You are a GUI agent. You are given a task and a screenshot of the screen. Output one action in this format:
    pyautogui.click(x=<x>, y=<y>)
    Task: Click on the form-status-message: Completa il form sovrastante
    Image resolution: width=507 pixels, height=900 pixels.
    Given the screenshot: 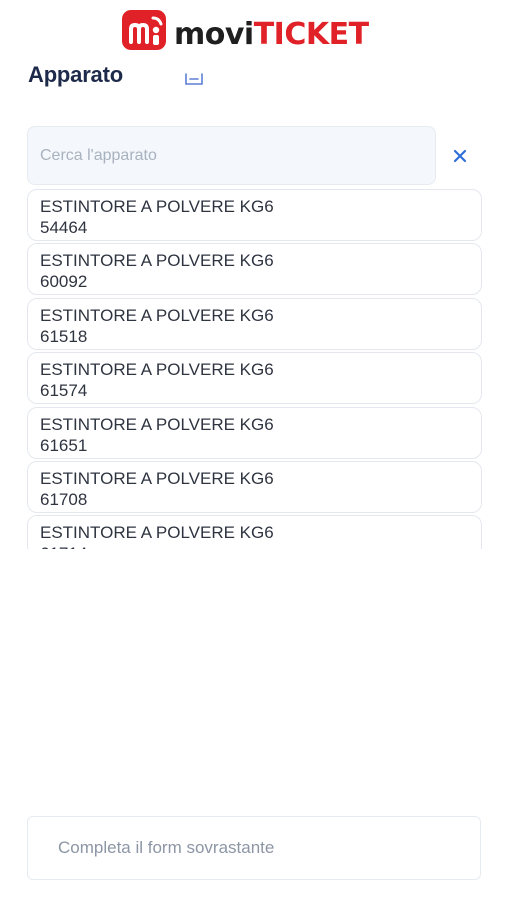 What is the action you would take?
    pyautogui.click(x=254, y=848)
    